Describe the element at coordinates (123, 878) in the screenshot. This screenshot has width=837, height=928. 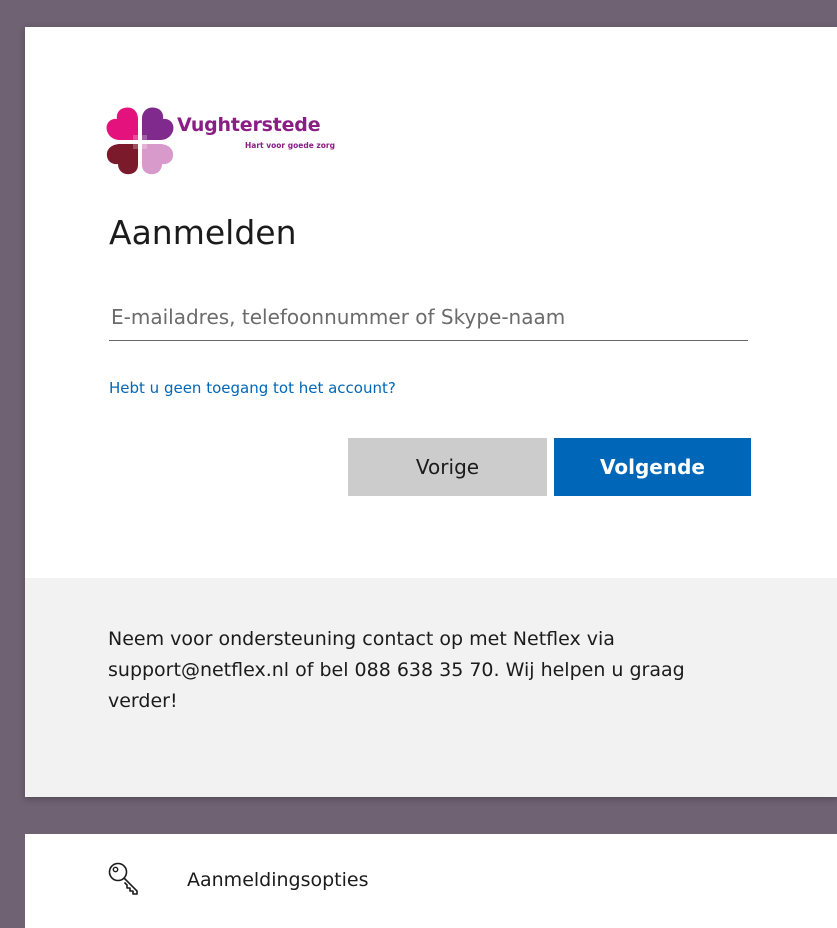
I see `key-icon` at that location.